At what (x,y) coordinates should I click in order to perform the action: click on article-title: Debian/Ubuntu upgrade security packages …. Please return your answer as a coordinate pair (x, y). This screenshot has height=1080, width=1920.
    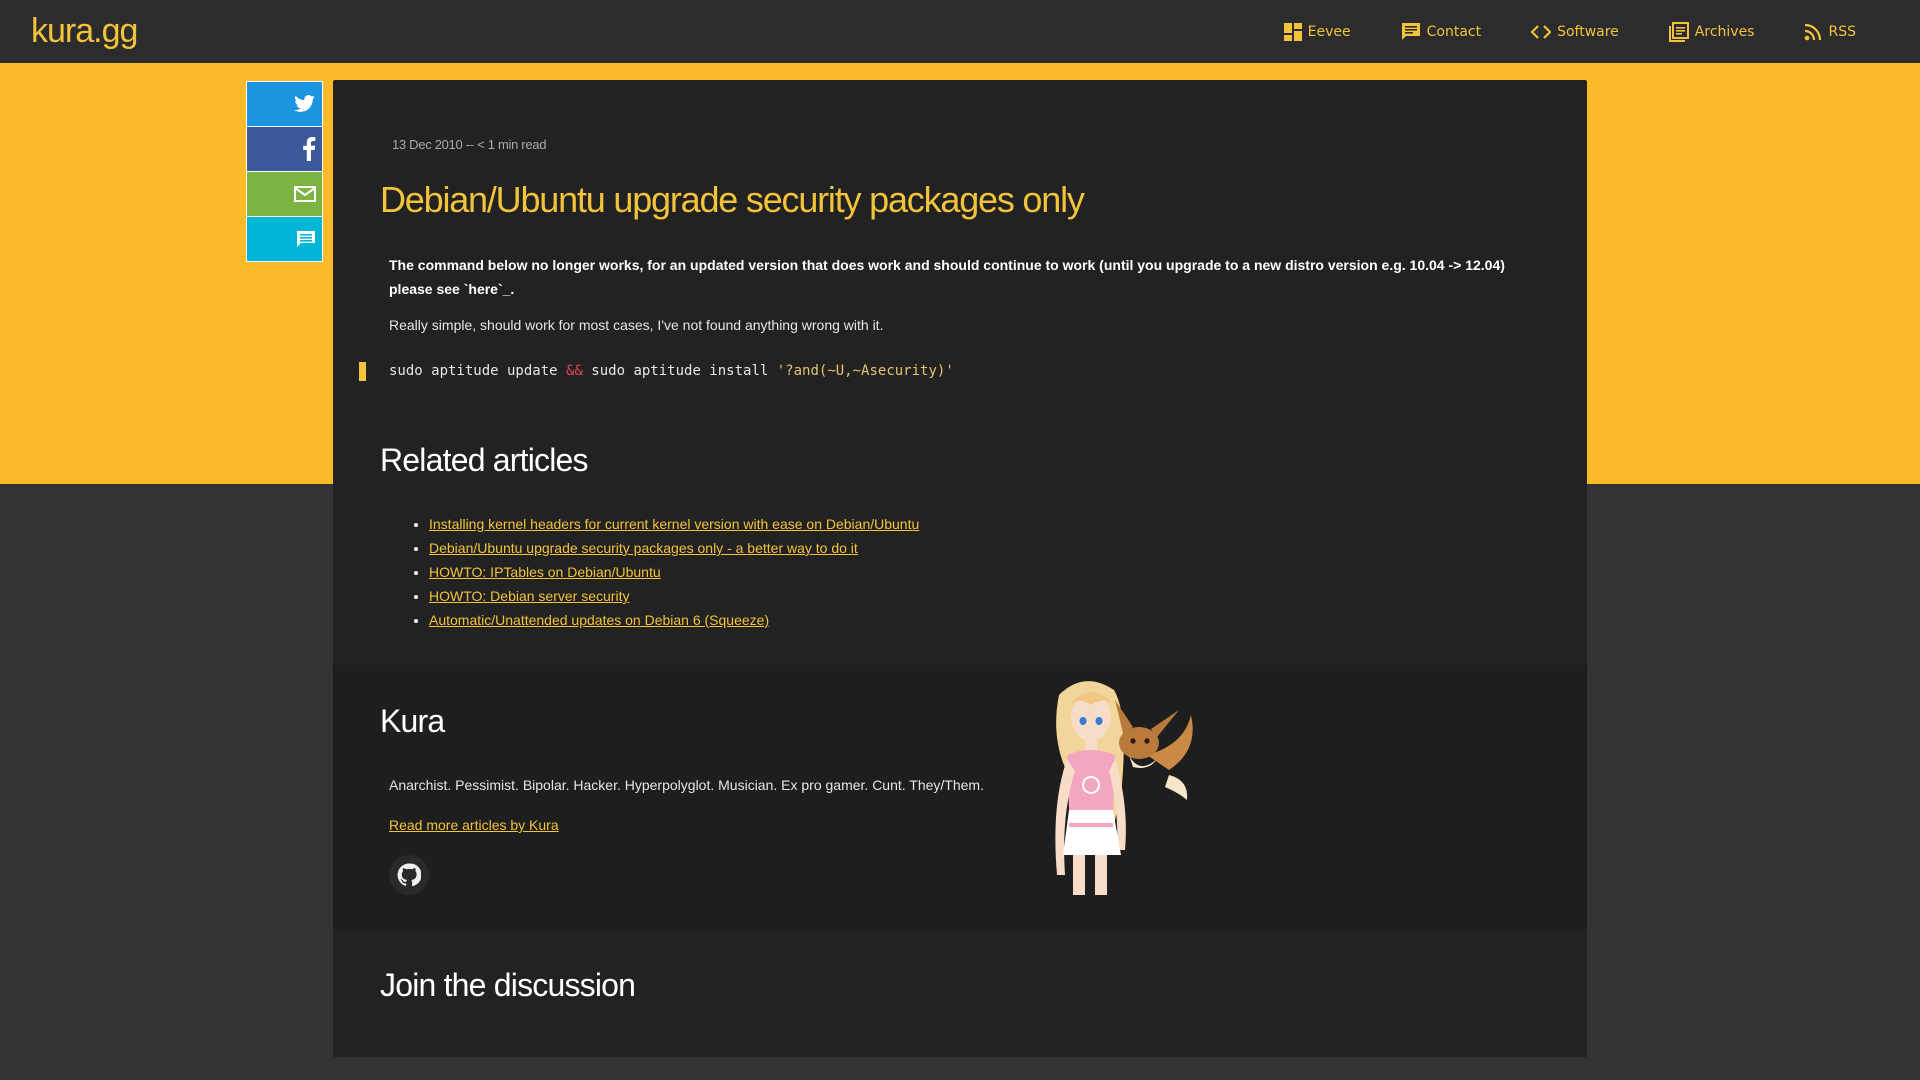
    Looking at the image, I should click on (732, 199).